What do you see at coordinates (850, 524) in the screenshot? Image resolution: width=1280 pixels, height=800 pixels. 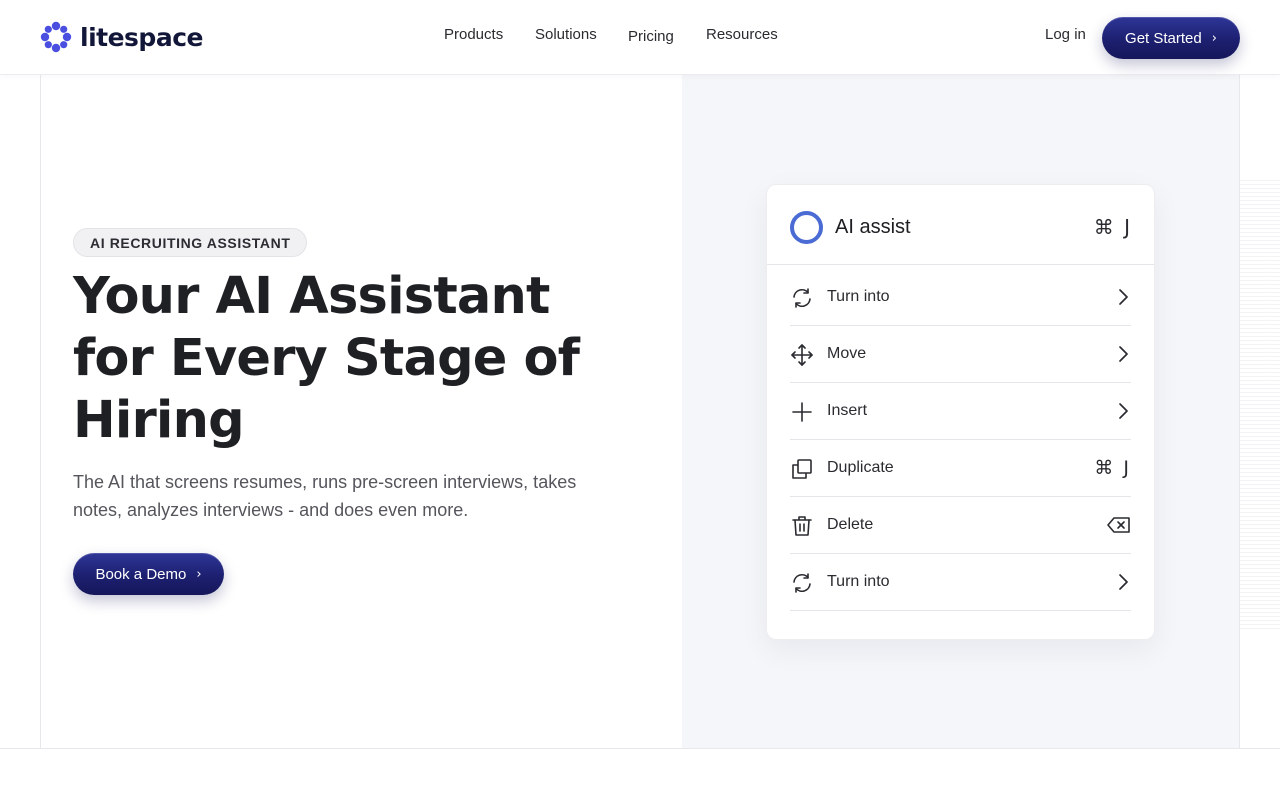 I see `menu-item-label: Delete` at bounding box center [850, 524].